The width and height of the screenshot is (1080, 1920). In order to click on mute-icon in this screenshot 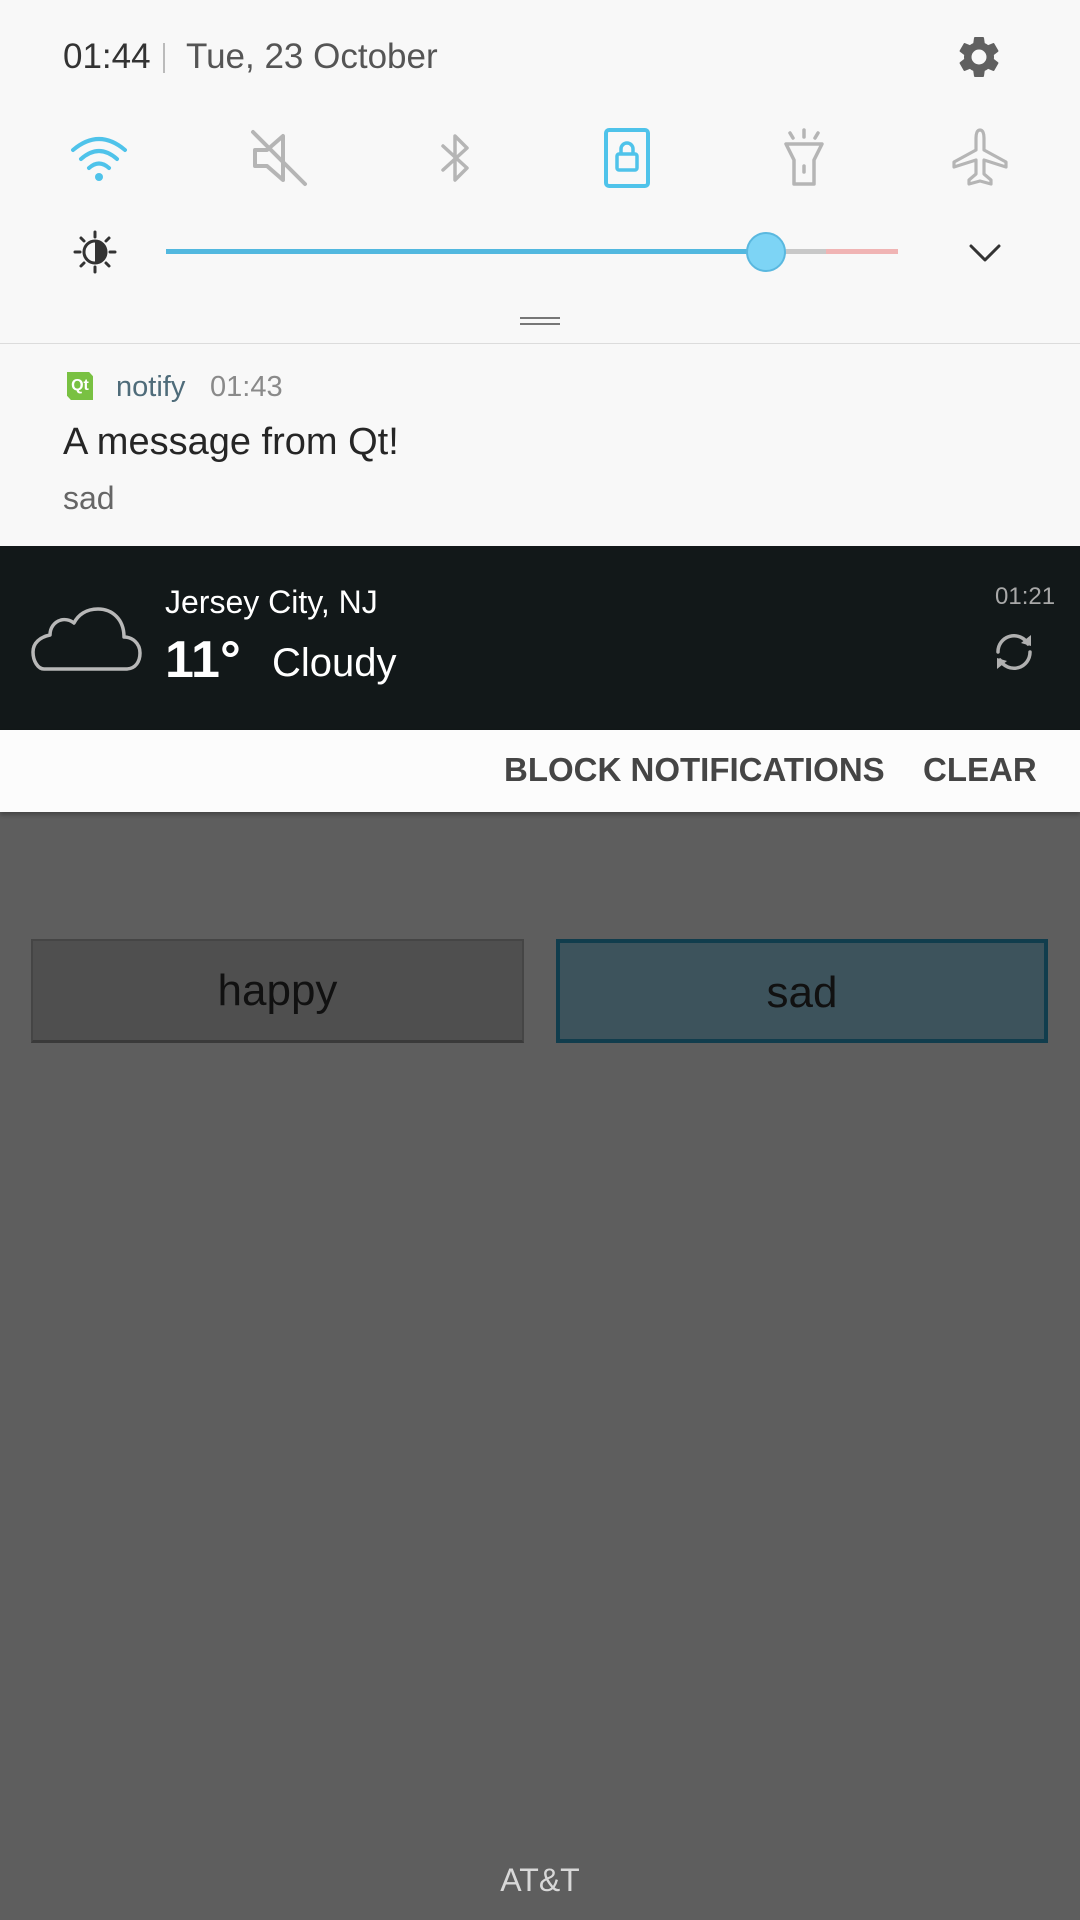, I will do `click(279, 158)`.